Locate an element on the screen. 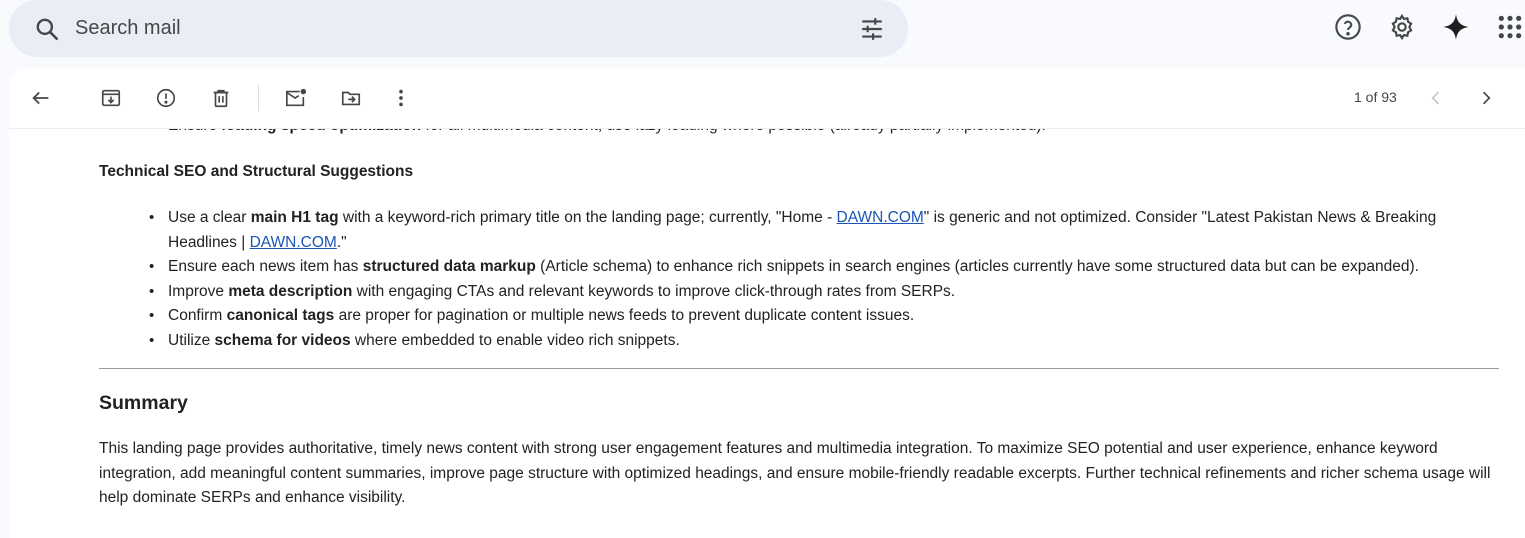  search-bar is located at coordinates (458, 28).